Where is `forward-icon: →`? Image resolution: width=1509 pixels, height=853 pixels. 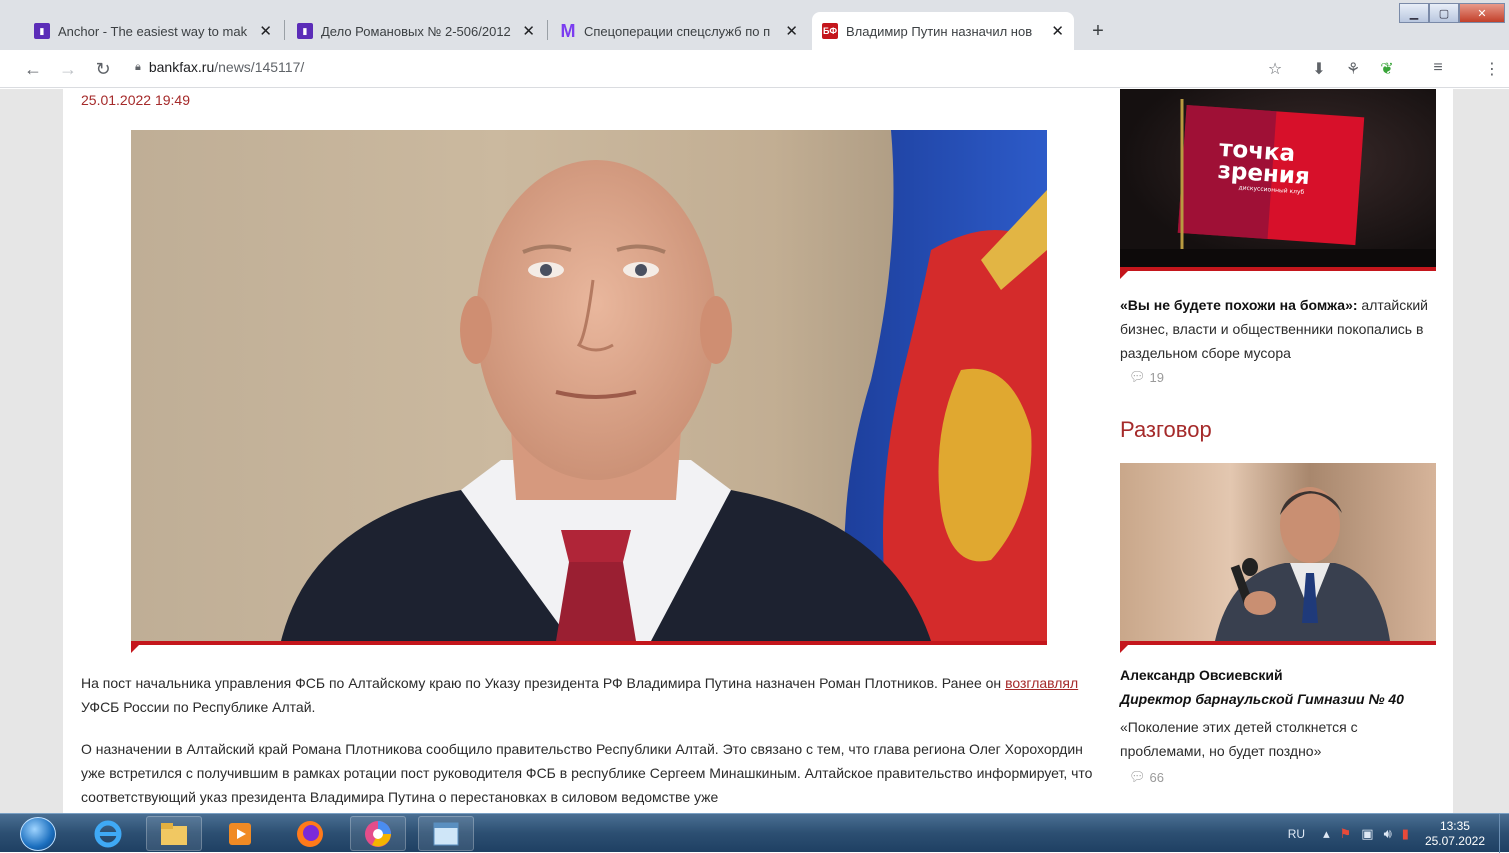
forward-icon: → is located at coordinates (68, 69).